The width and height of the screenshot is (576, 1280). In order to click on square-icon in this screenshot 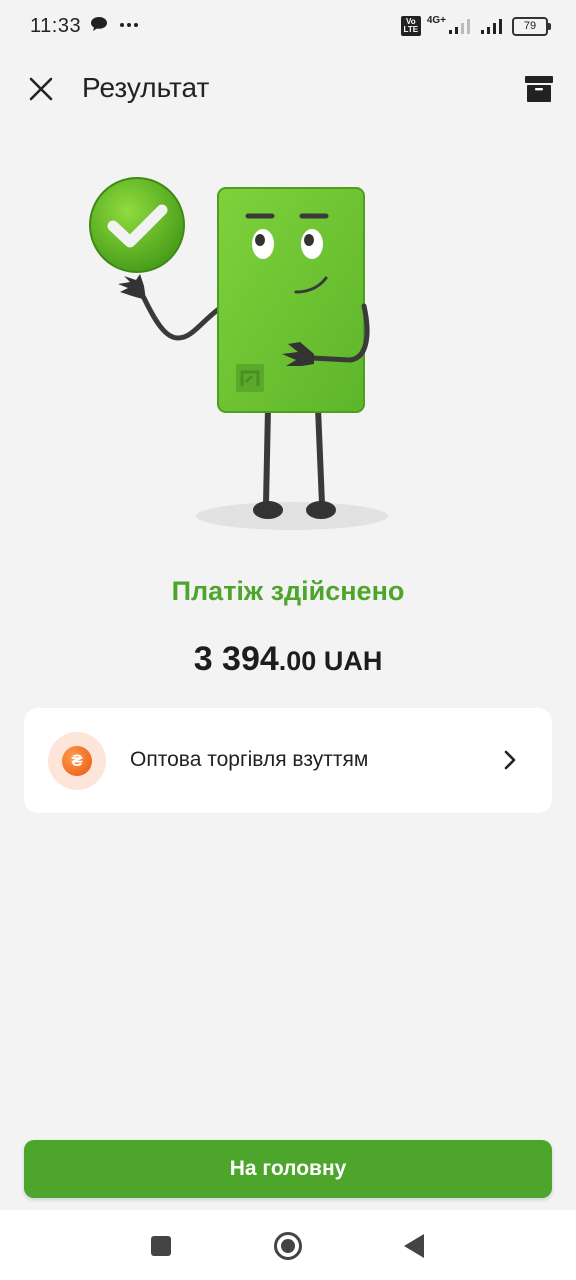, I will do `click(161, 1246)`.